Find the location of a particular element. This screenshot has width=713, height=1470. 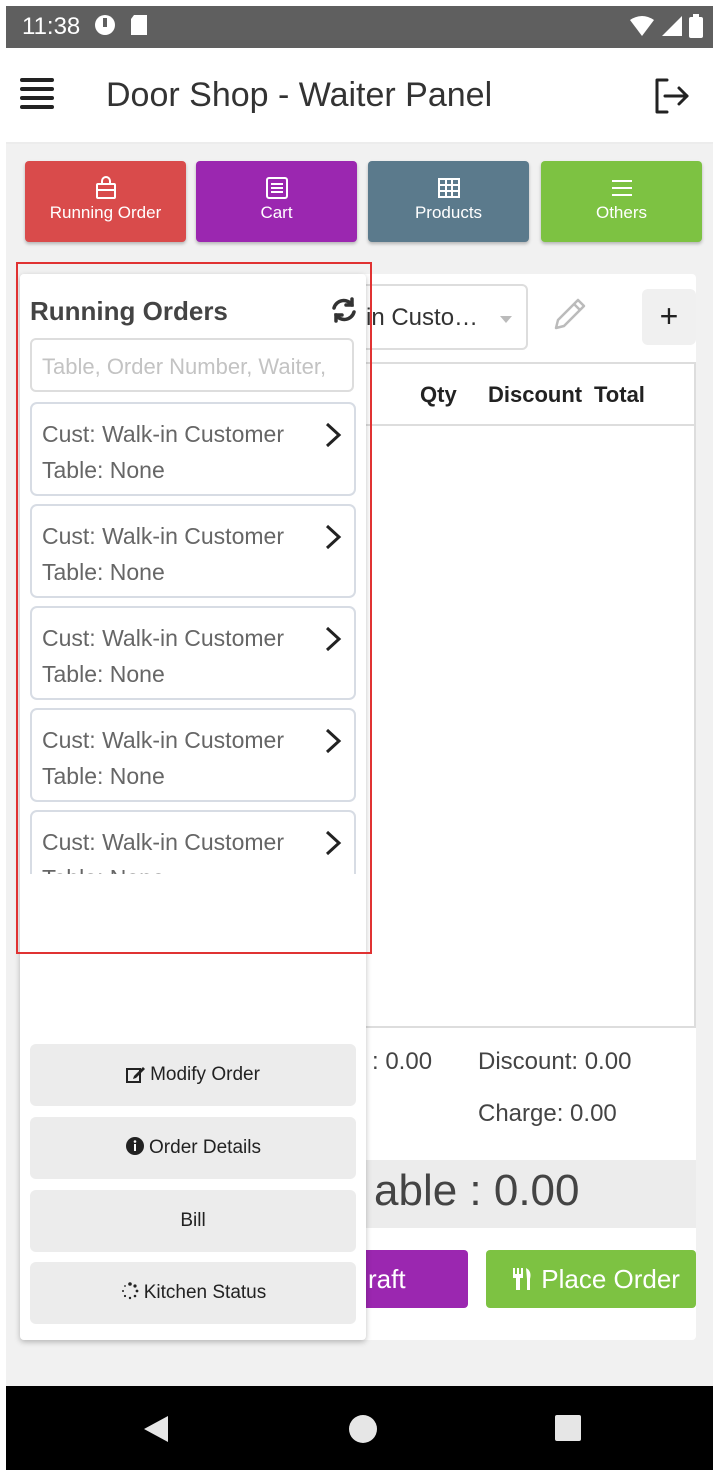

shopping-bag-icon is located at coordinates (106, 188).